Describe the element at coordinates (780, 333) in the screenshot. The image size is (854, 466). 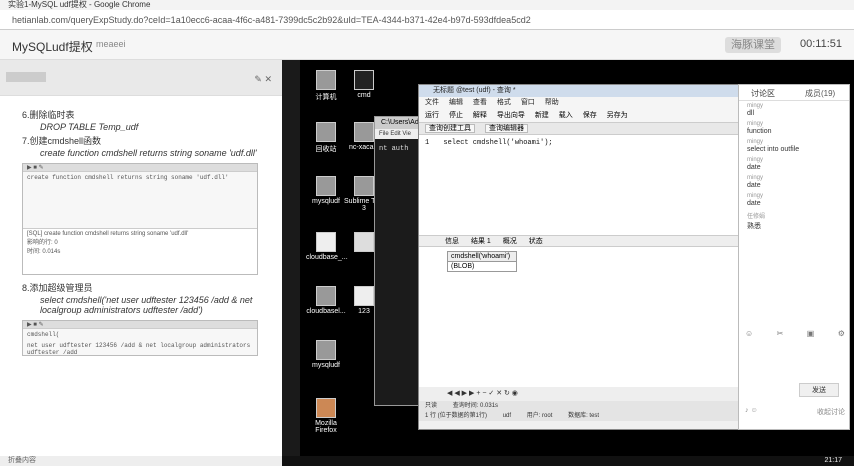
I see `scissors-icon: ✂` at that location.